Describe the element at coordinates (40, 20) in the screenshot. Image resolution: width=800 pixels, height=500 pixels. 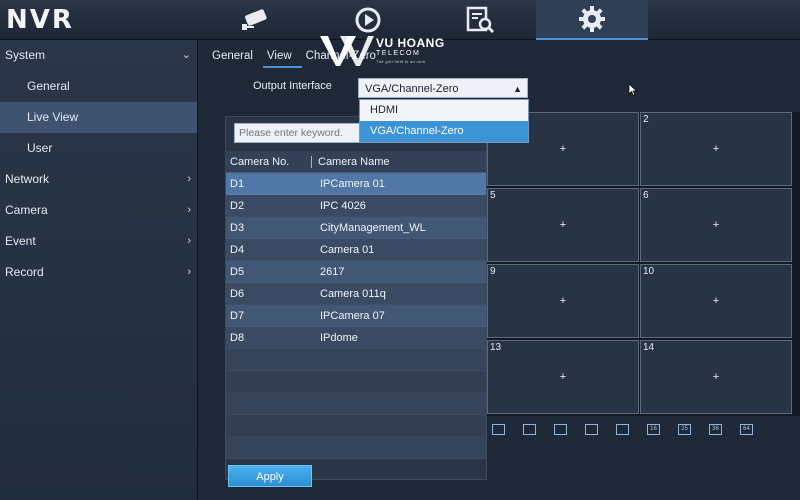
I see `nvr-logo: NVR` at that location.